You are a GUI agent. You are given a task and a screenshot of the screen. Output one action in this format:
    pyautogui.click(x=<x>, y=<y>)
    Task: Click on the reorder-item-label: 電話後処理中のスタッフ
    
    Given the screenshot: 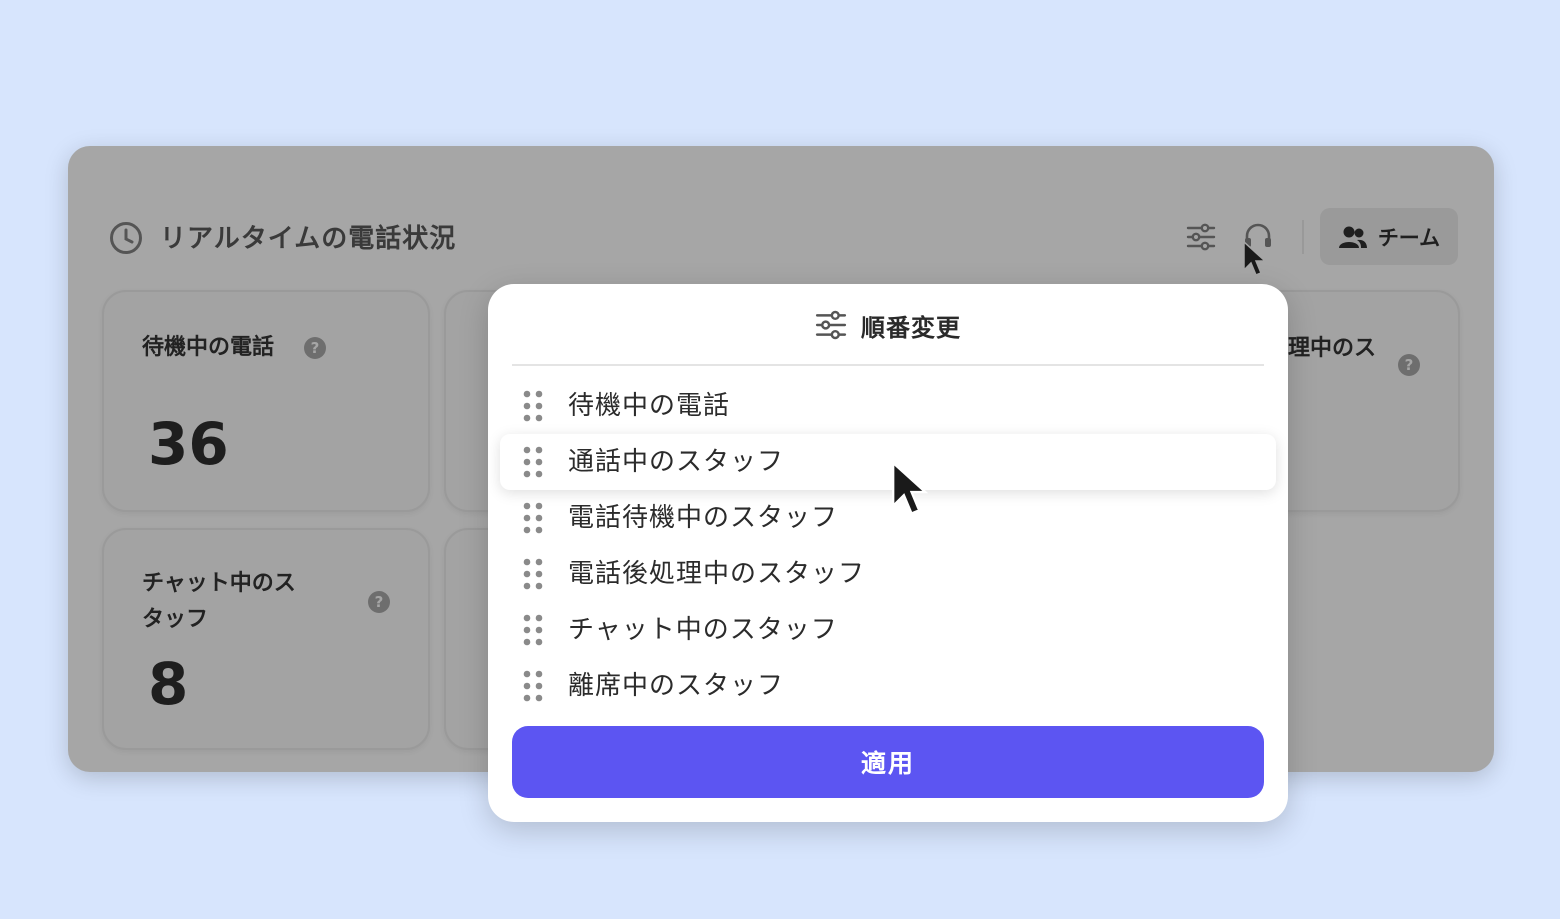 What is the action you would take?
    pyautogui.click(x=717, y=574)
    